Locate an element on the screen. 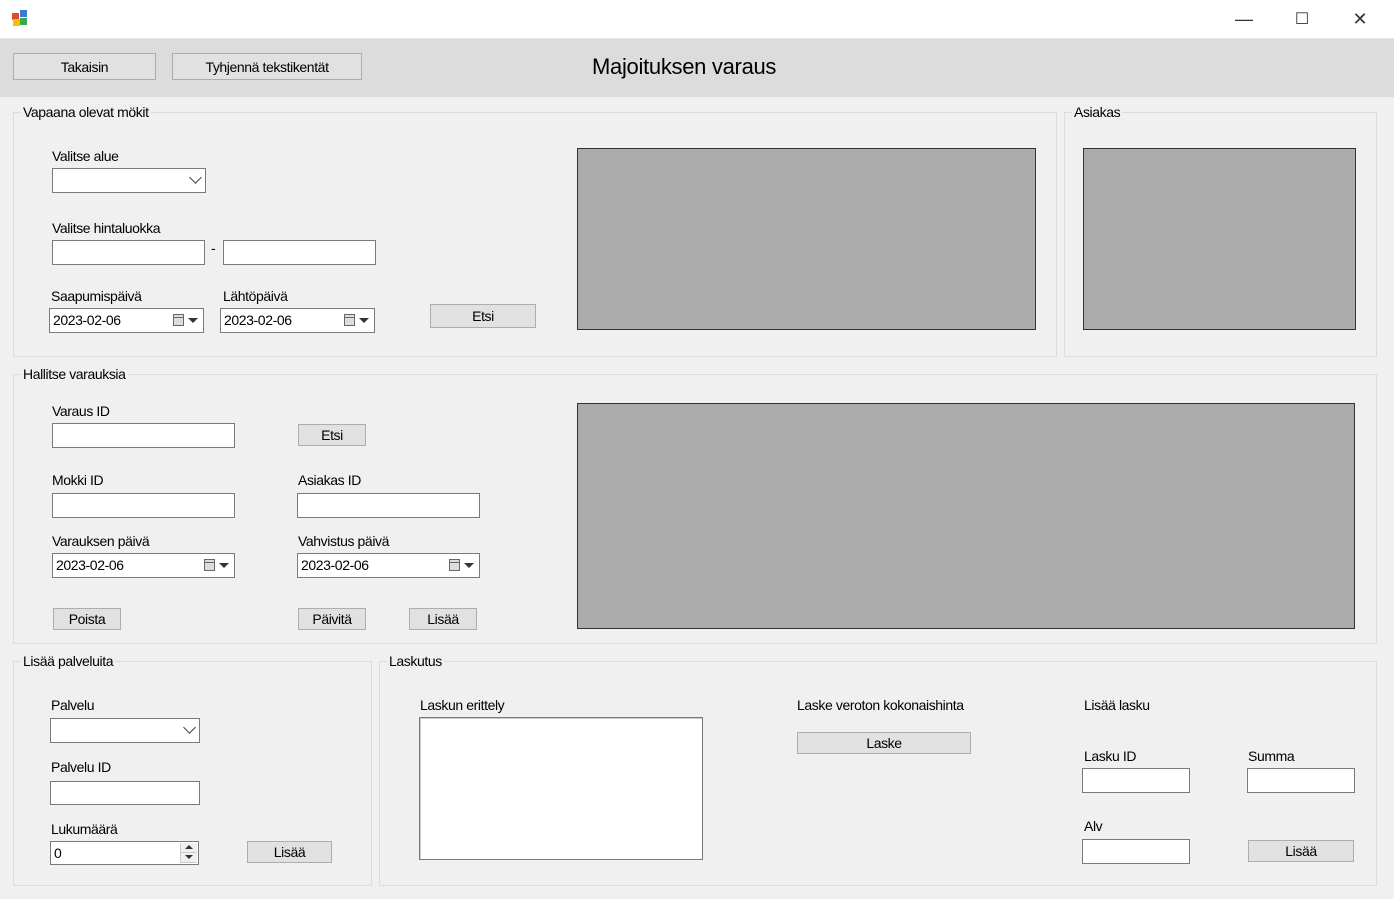 The image size is (1394, 899). area-combobox is located at coordinates (129, 180).